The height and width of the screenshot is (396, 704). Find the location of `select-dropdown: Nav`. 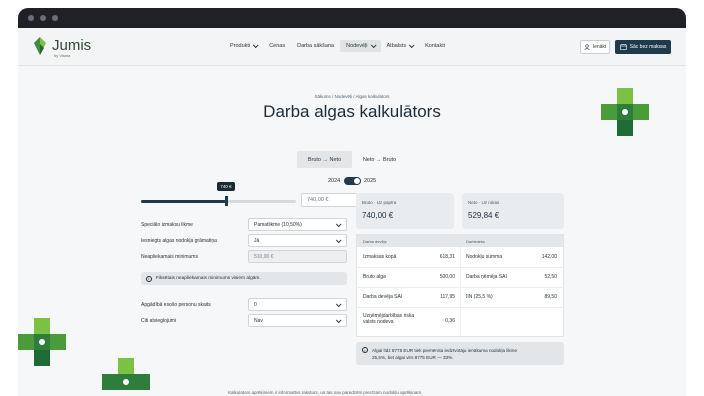

select-dropdown: Nav is located at coordinates (297, 320).